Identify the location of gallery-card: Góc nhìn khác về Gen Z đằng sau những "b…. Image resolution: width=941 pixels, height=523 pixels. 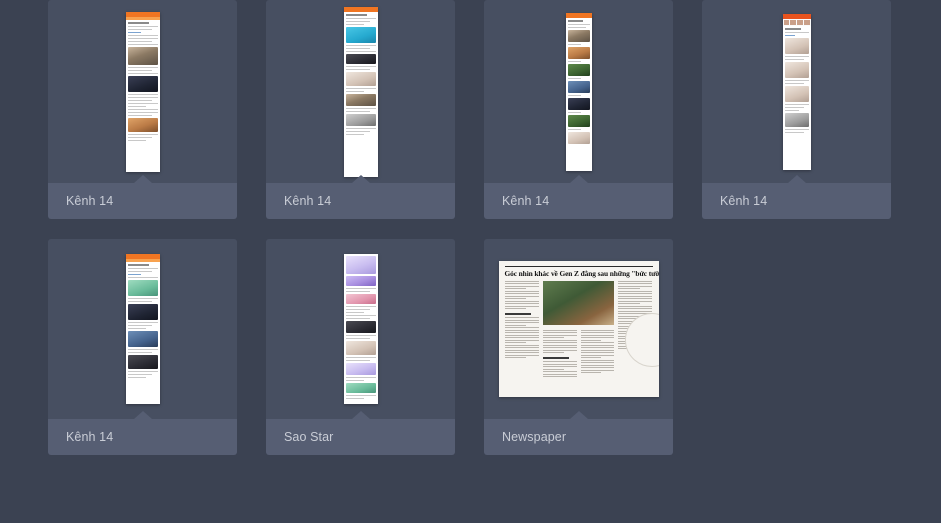
(578, 347).